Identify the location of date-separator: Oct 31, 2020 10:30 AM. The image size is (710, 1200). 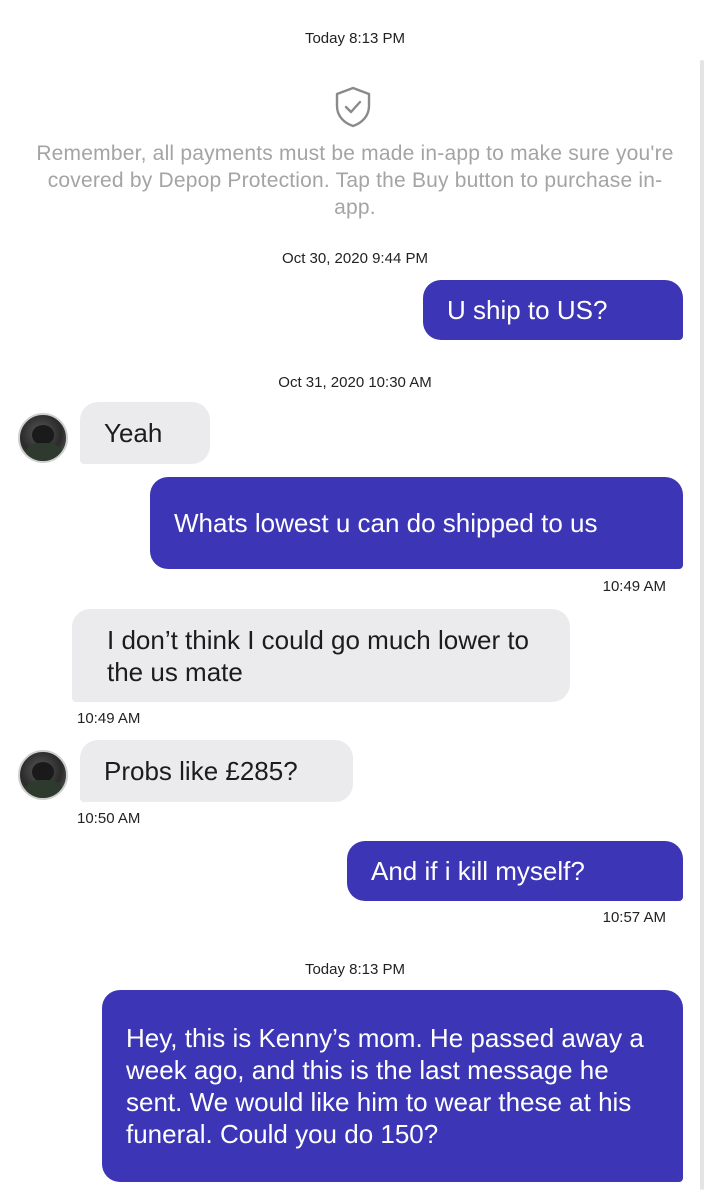
(355, 382).